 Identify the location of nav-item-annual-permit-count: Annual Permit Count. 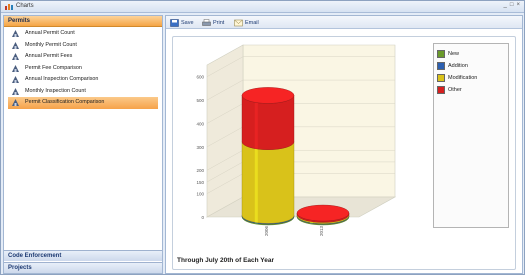
(83, 34).